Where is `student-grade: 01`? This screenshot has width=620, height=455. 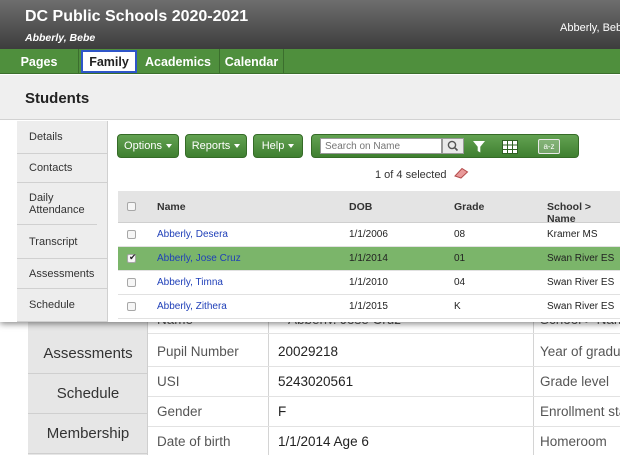 student-grade: 01 is located at coordinates (460, 258).